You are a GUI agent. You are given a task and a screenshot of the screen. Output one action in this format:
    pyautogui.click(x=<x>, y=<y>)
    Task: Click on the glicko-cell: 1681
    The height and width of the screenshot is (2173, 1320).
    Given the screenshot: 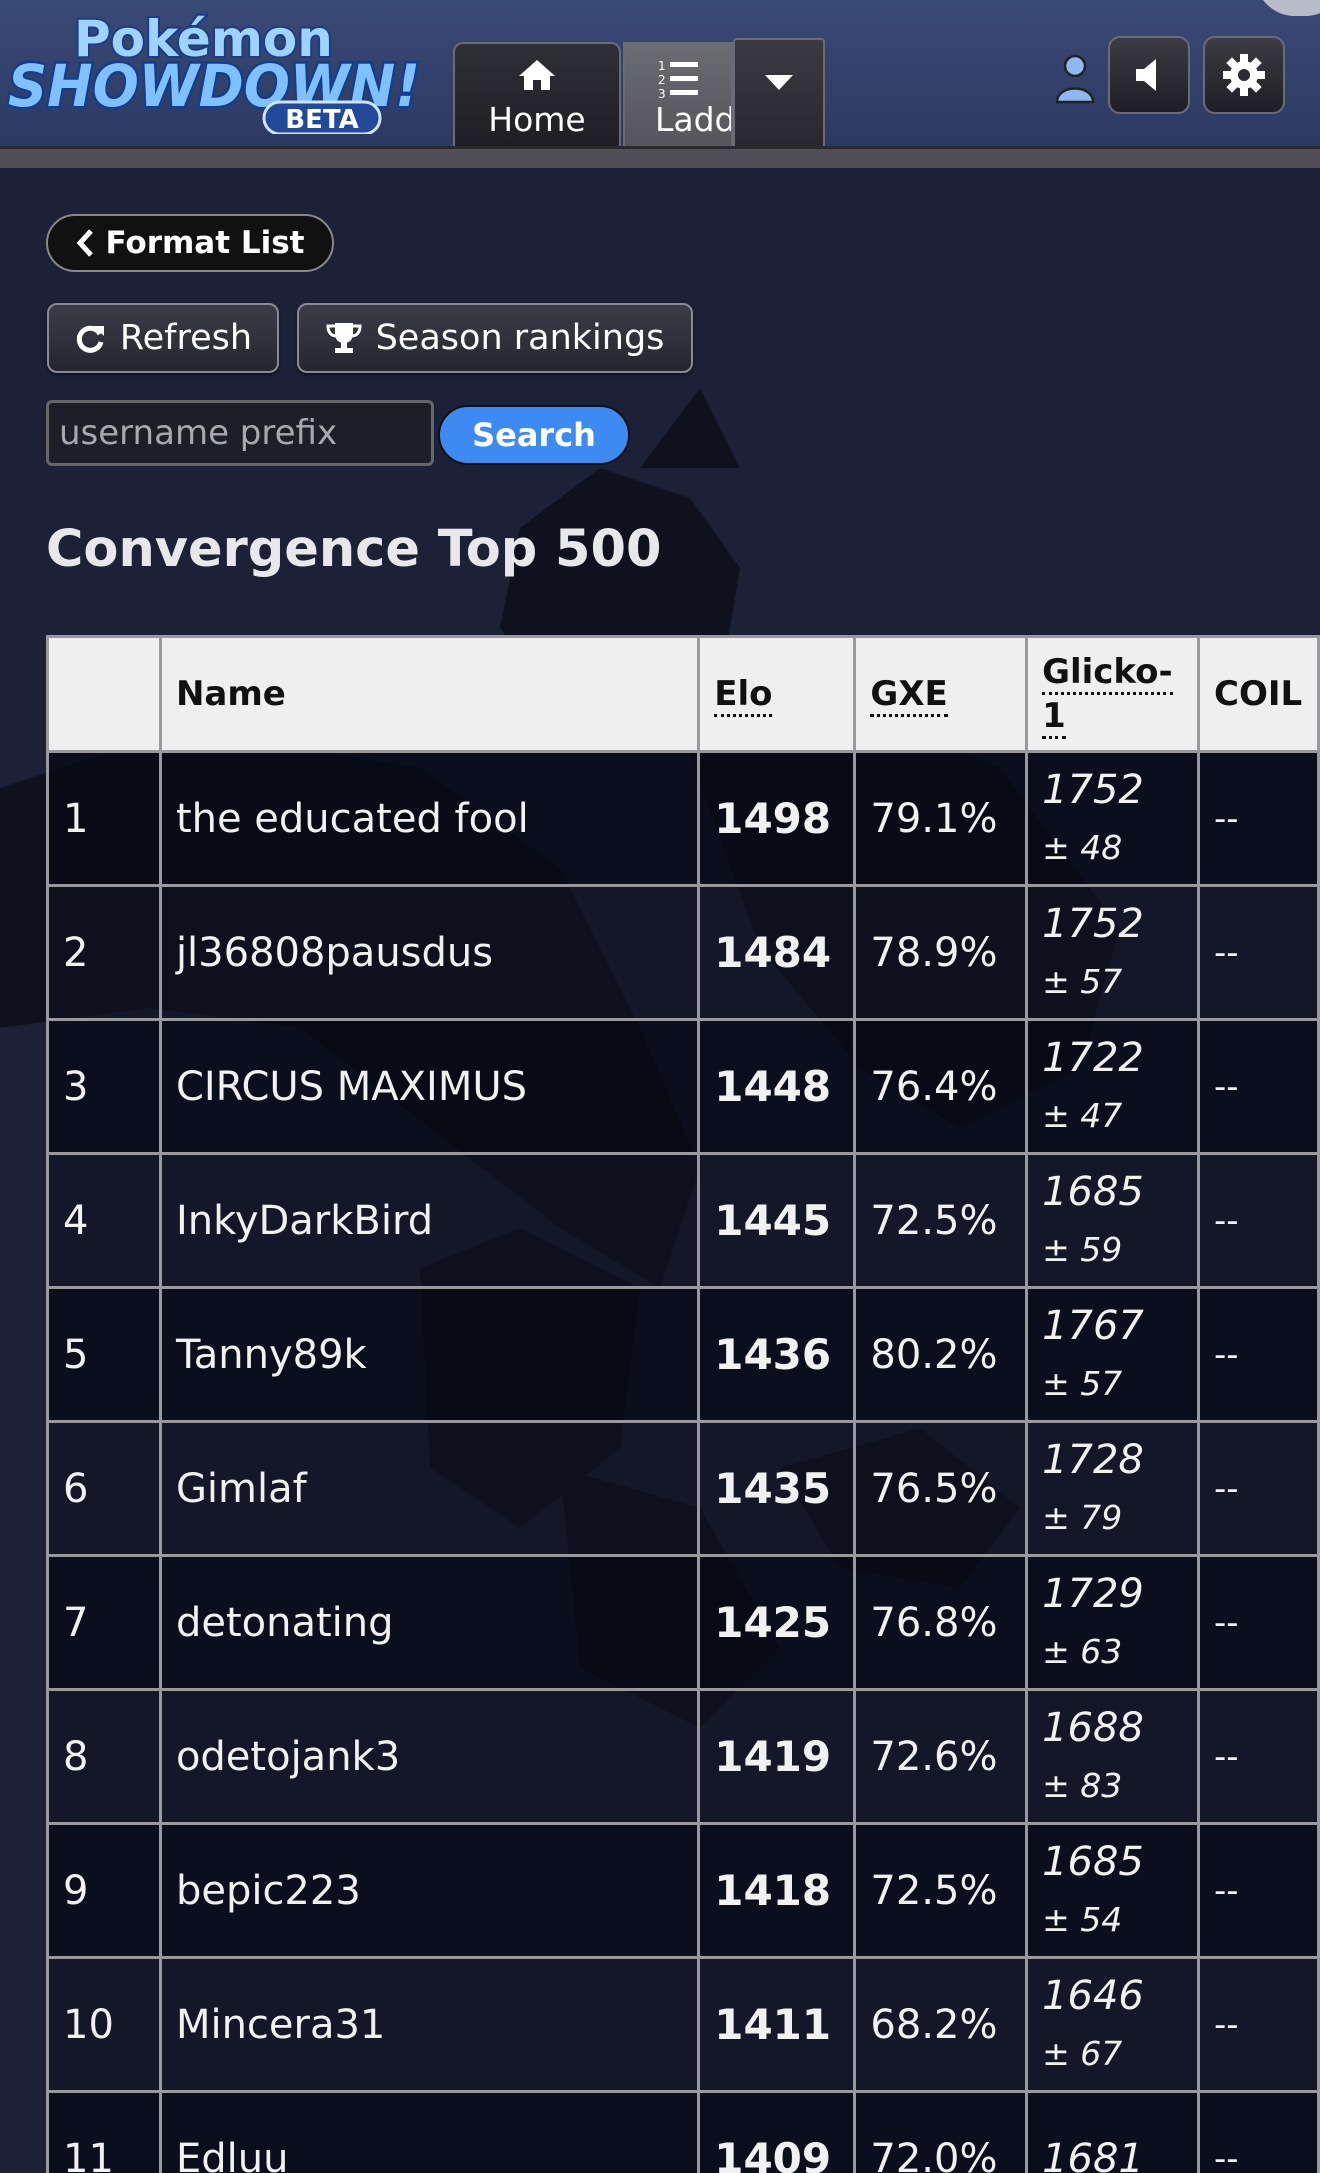 What is the action you would take?
    pyautogui.click(x=1113, y=2131)
    